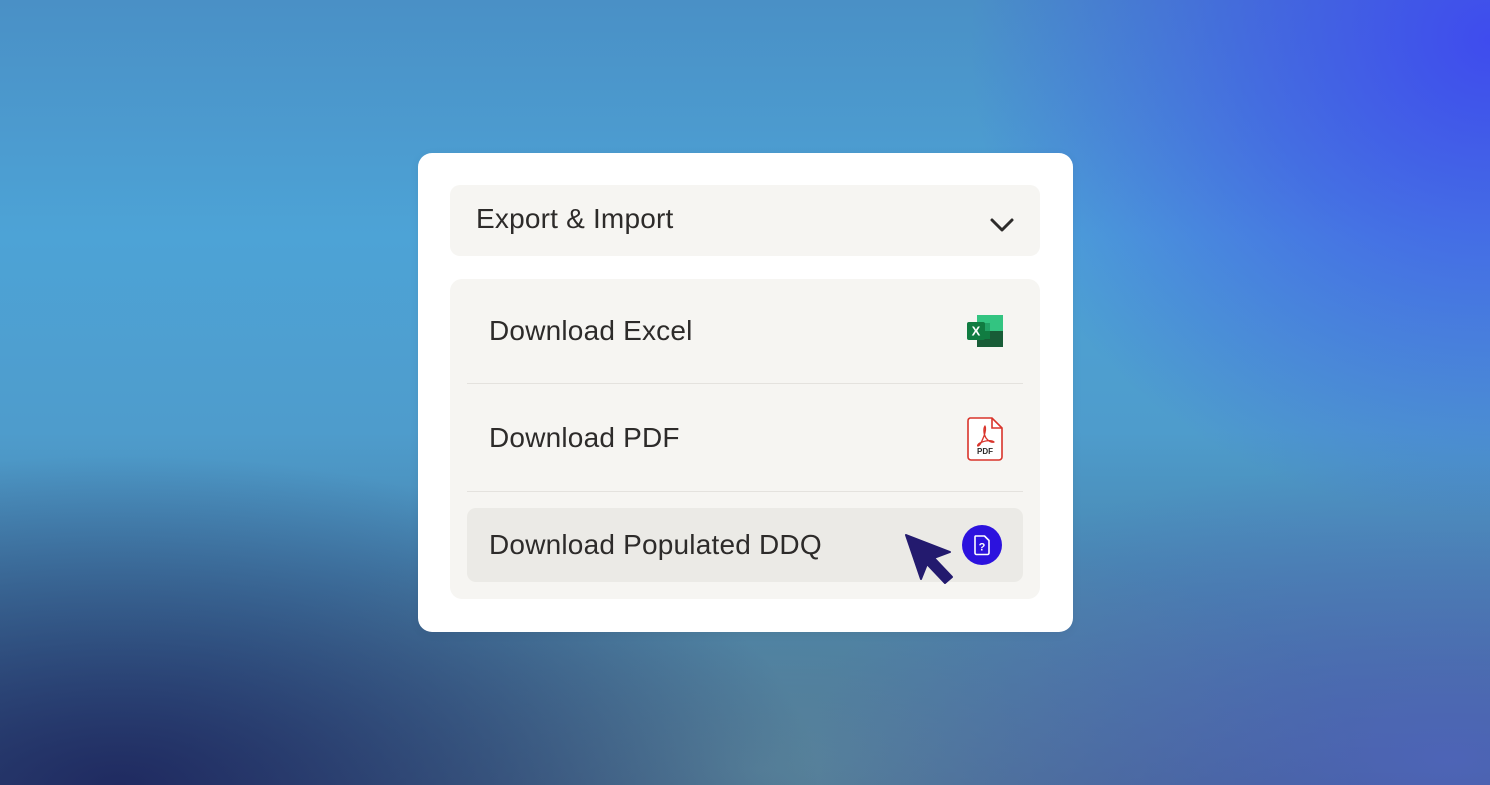 The height and width of the screenshot is (785, 1490). I want to click on ddq-question-icon: ?, so click(982, 545).